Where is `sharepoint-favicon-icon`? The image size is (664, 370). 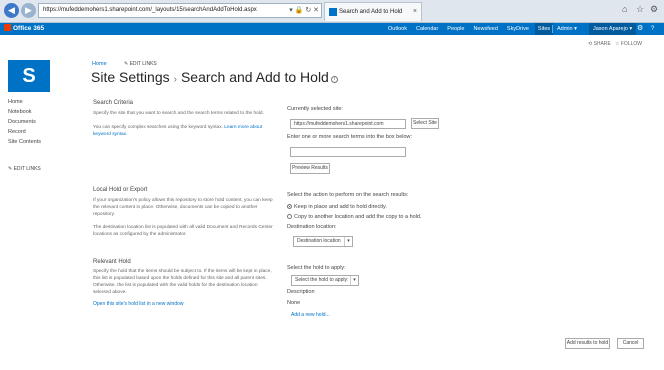 sharepoint-favicon-icon is located at coordinates (333, 12).